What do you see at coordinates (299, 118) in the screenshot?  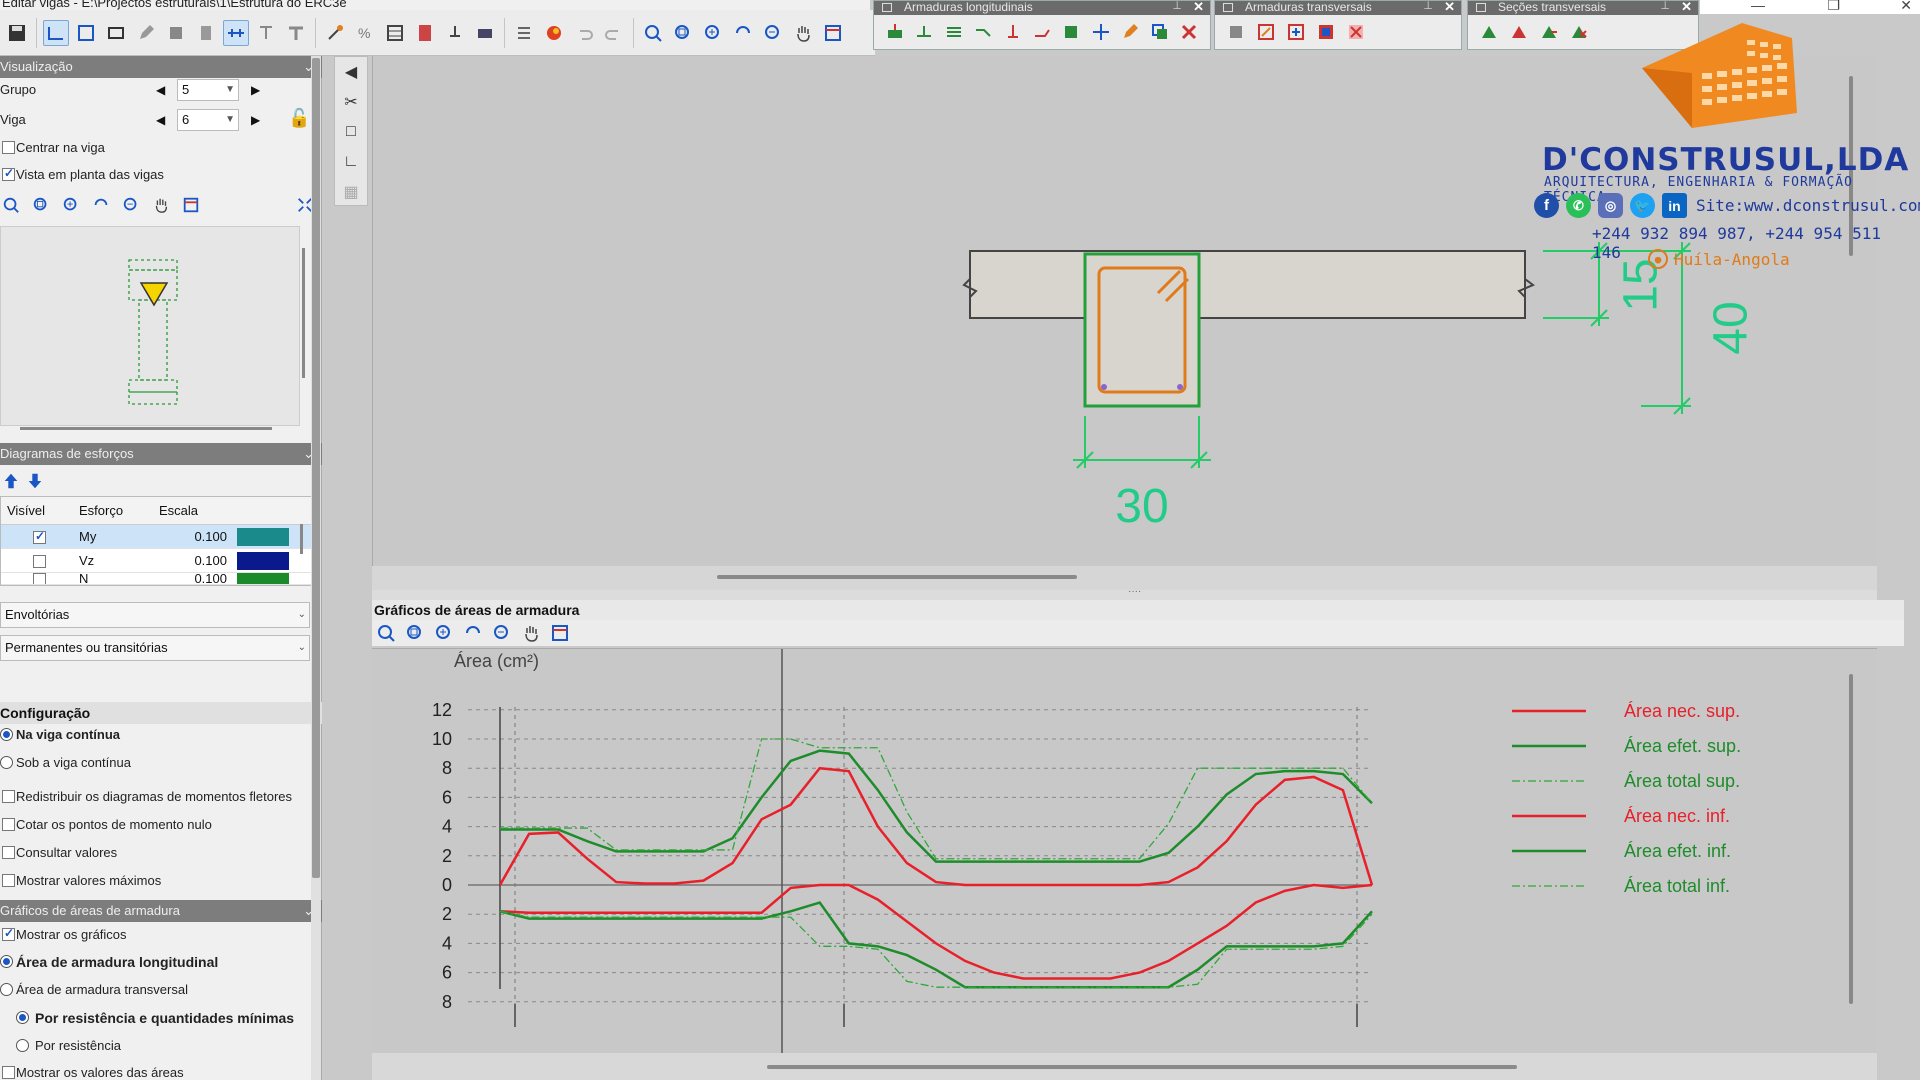 I see `lock-icon: 🔓` at bounding box center [299, 118].